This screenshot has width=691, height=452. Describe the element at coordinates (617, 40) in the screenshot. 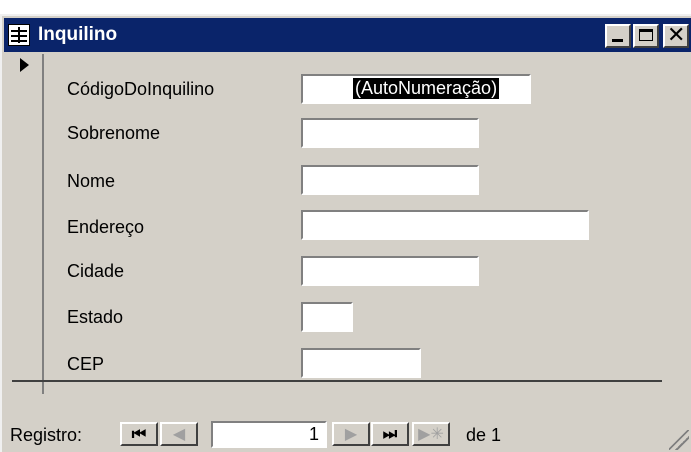

I see `minimize-icon` at that location.